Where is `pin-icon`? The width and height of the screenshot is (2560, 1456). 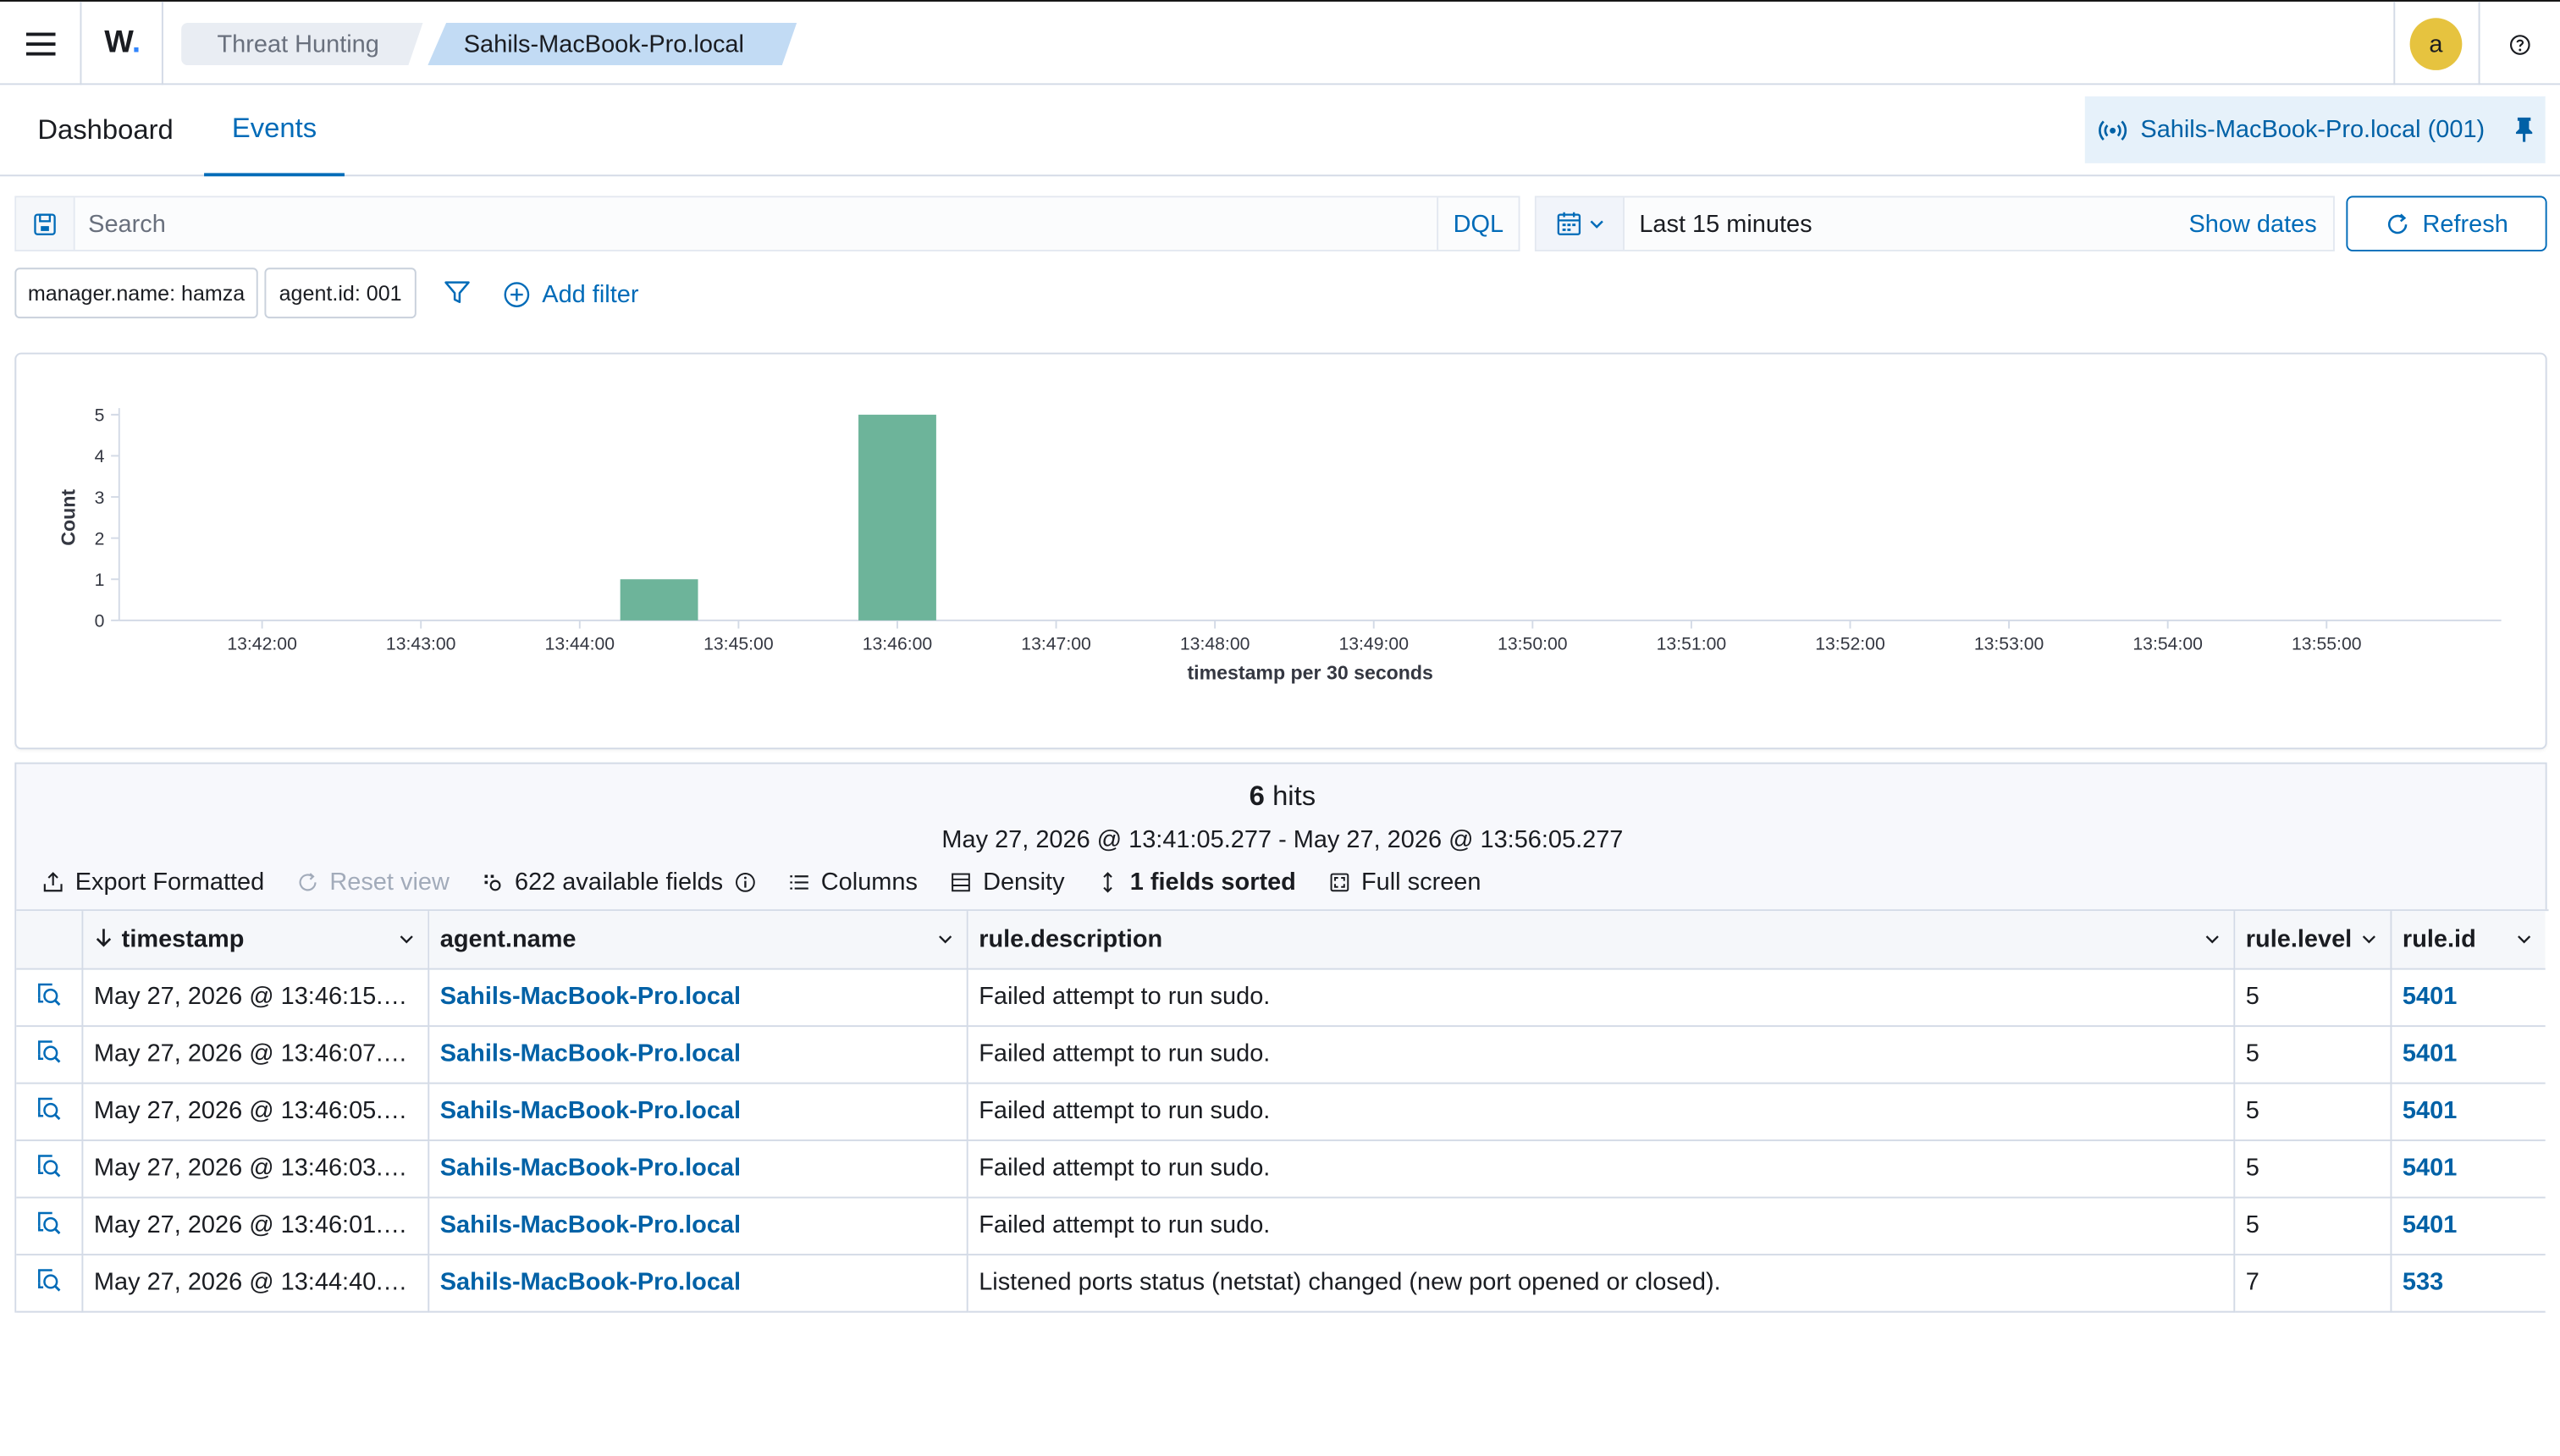
pin-icon is located at coordinates (2524, 129).